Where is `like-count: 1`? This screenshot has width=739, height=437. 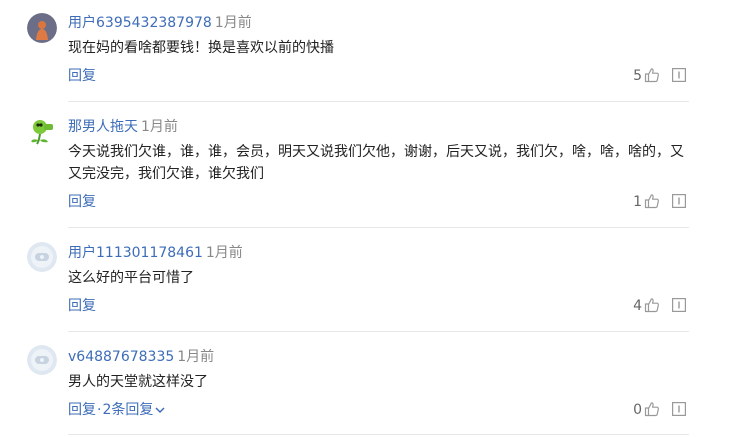
like-count: 1 is located at coordinates (637, 202).